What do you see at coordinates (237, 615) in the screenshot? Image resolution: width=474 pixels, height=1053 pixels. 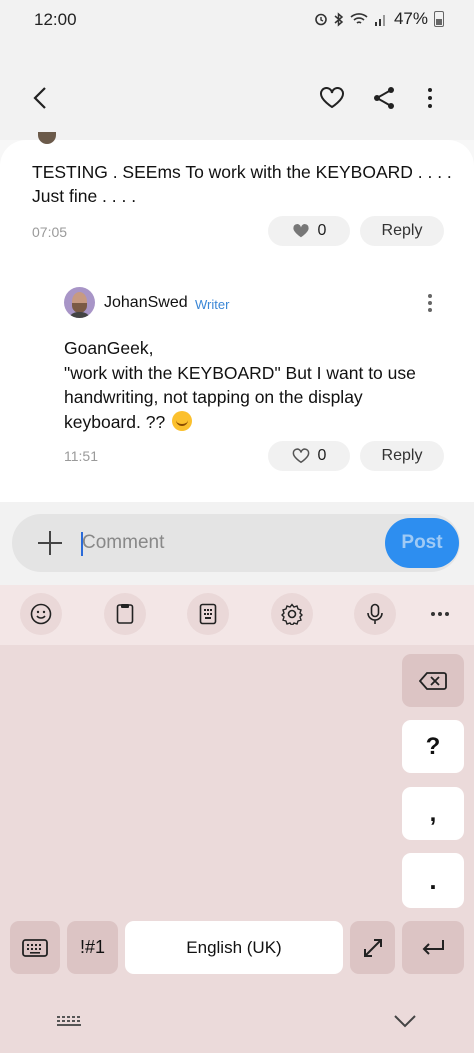 I see `keyboard-toolbar` at bounding box center [237, 615].